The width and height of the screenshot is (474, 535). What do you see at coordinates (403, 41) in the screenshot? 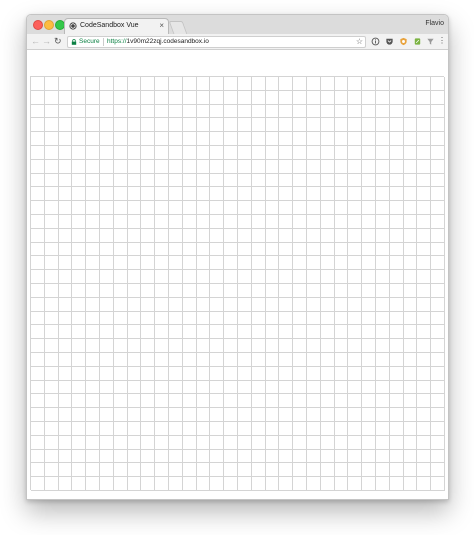
I see `shield-extension-icon` at bounding box center [403, 41].